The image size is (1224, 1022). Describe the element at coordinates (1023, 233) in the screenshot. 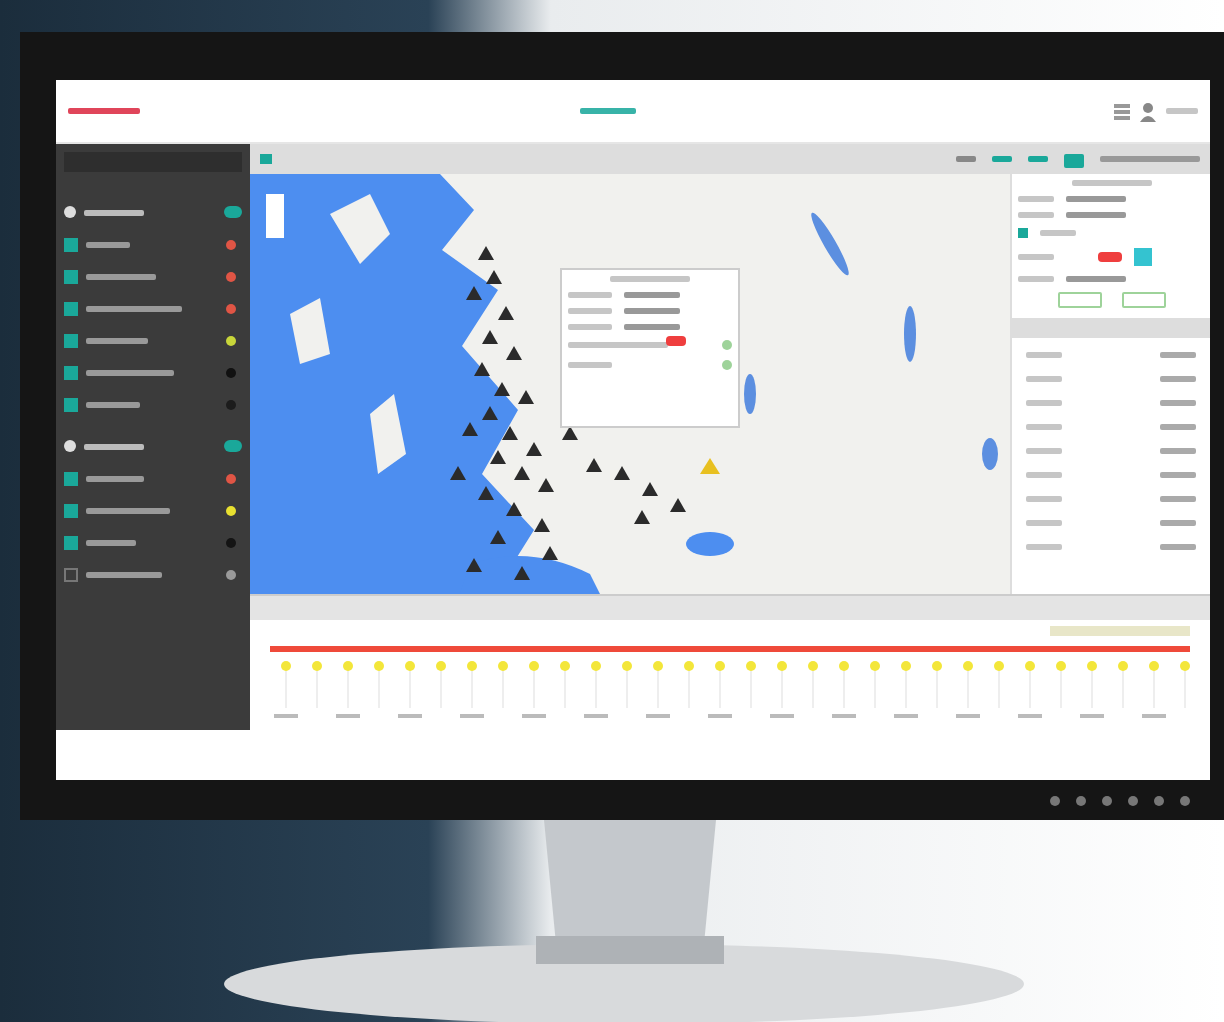

I see `plus-icon` at that location.